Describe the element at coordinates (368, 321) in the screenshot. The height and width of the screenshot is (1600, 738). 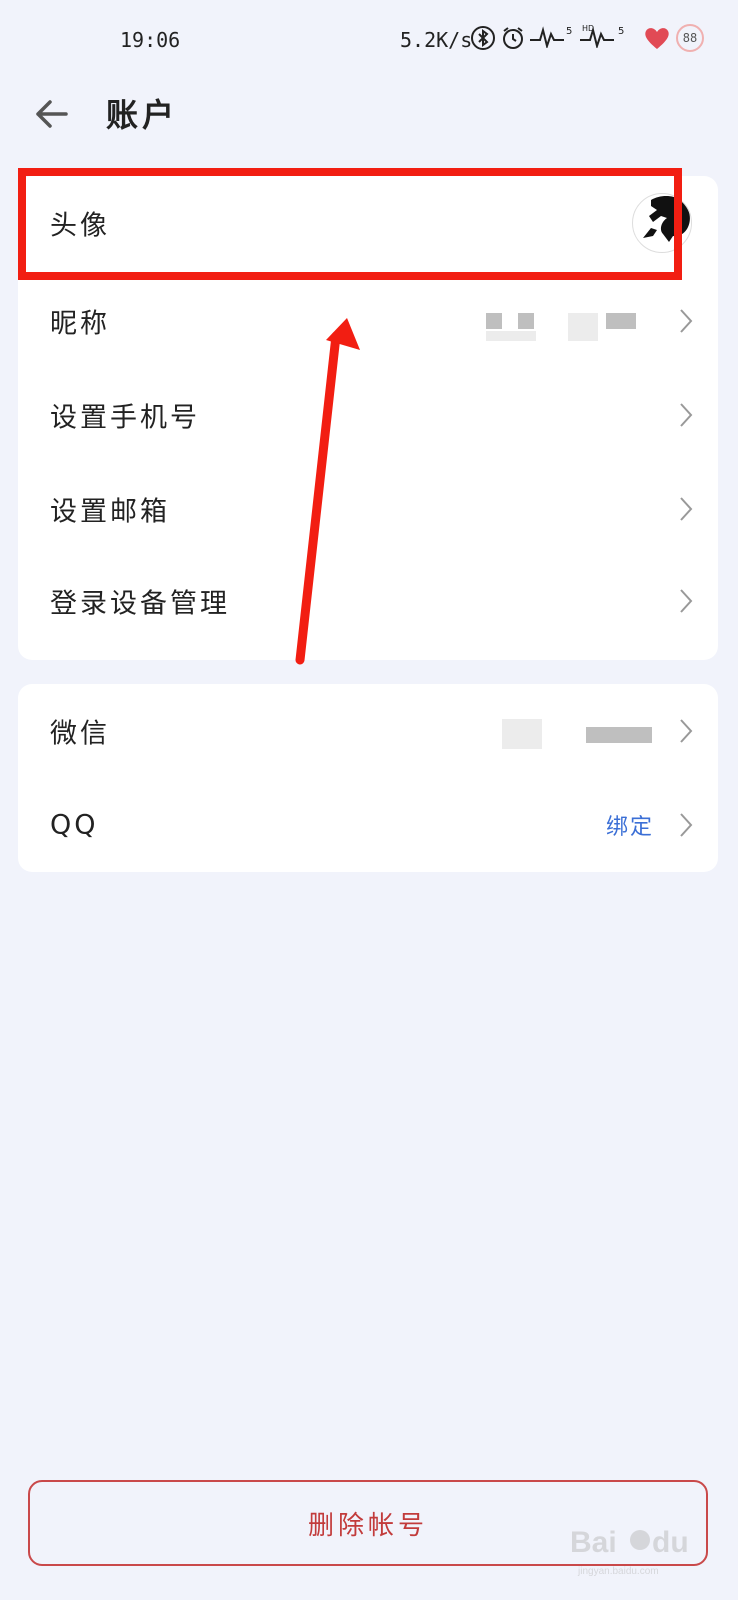
I see `row-nickname: 昵称` at that location.